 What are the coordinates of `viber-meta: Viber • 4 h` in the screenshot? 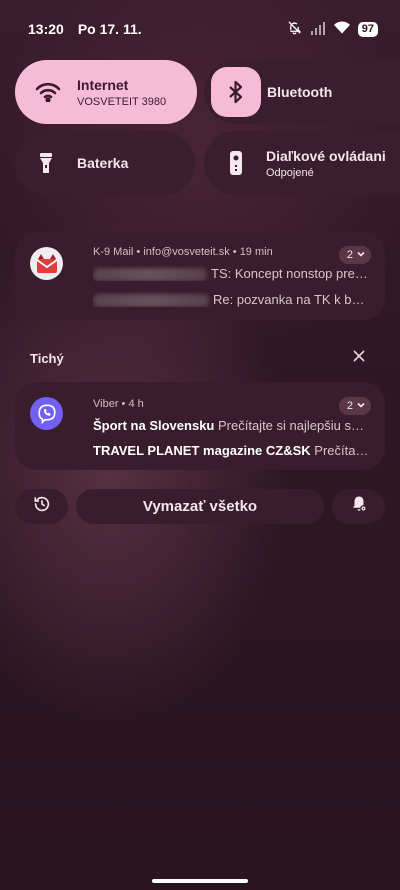 It's located at (118, 404).